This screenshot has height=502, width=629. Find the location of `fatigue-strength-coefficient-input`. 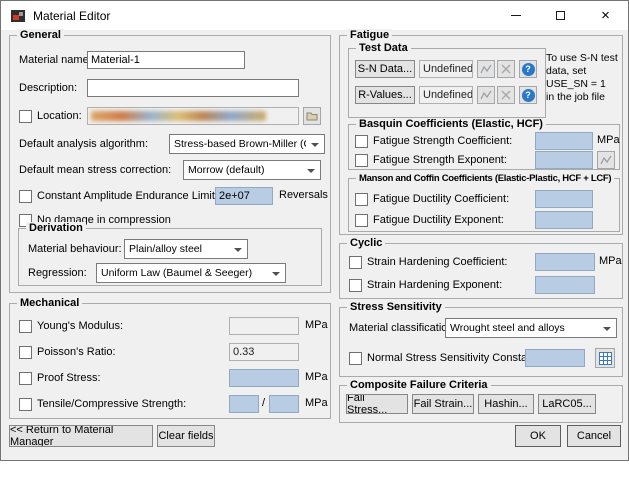

fatigue-strength-coefficient-input is located at coordinates (564, 141).